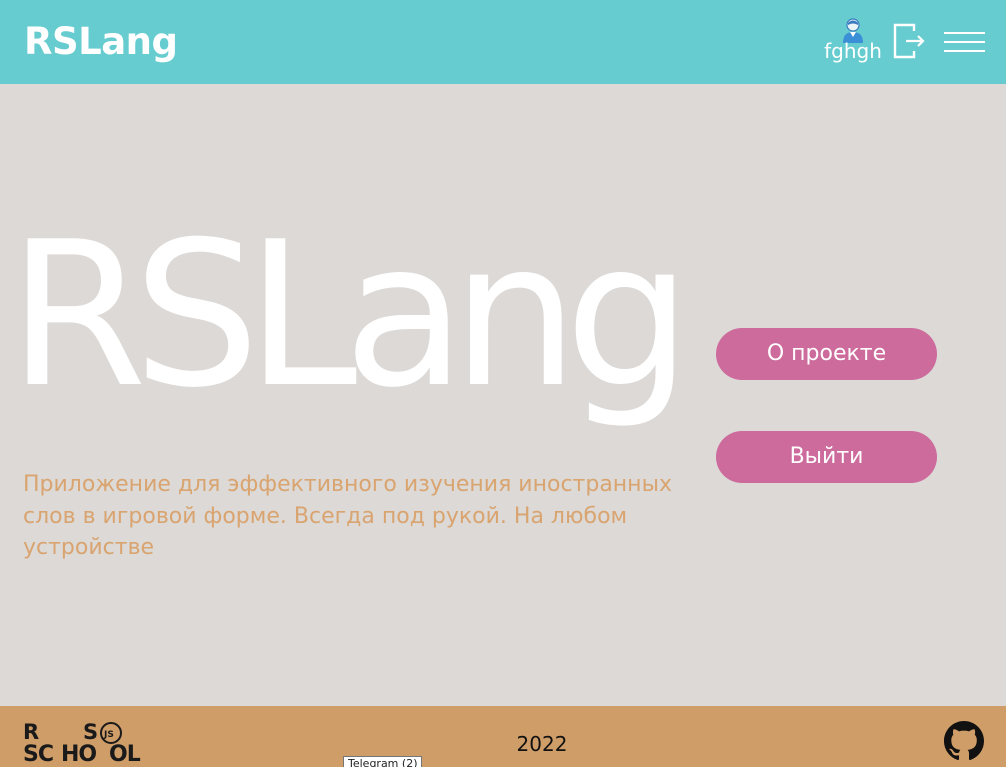 This screenshot has width=1006, height=767. What do you see at coordinates (31, 732) in the screenshot?
I see `svg-text: R` at bounding box center [31, 732].